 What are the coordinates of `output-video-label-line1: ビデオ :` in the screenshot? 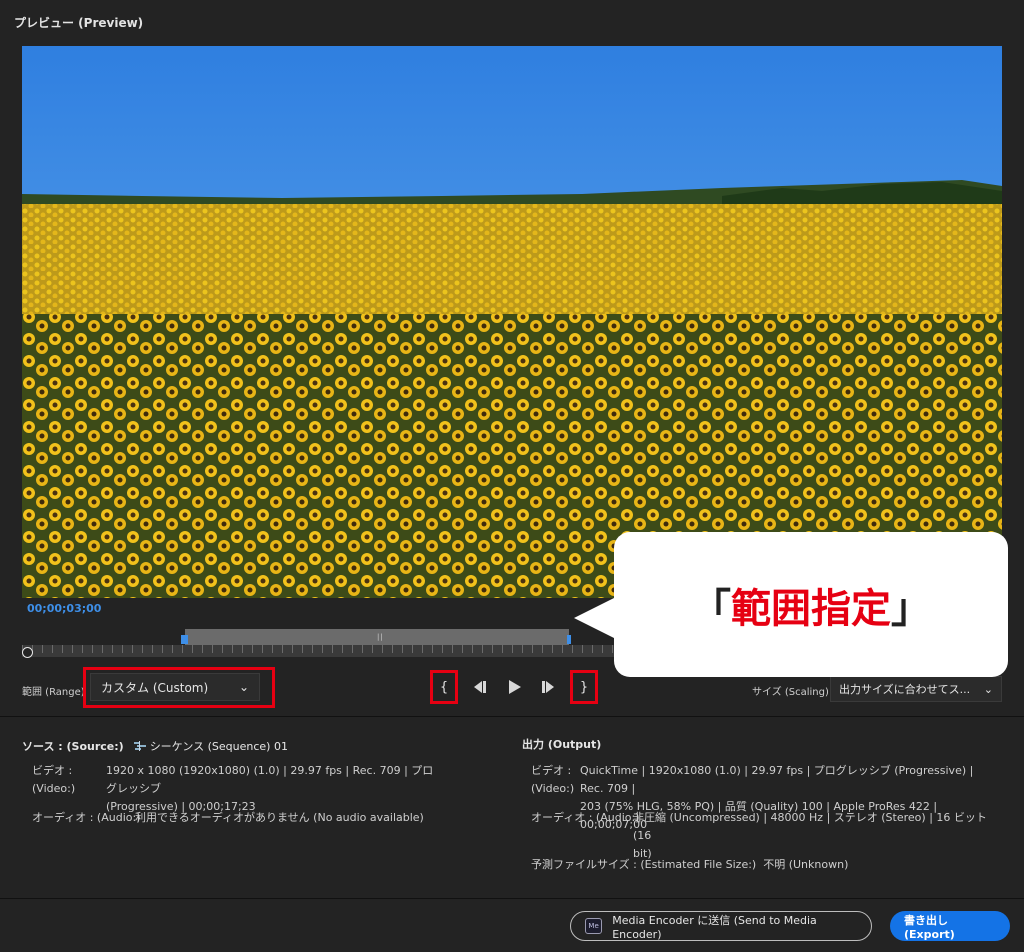 It's located at (551, 770).